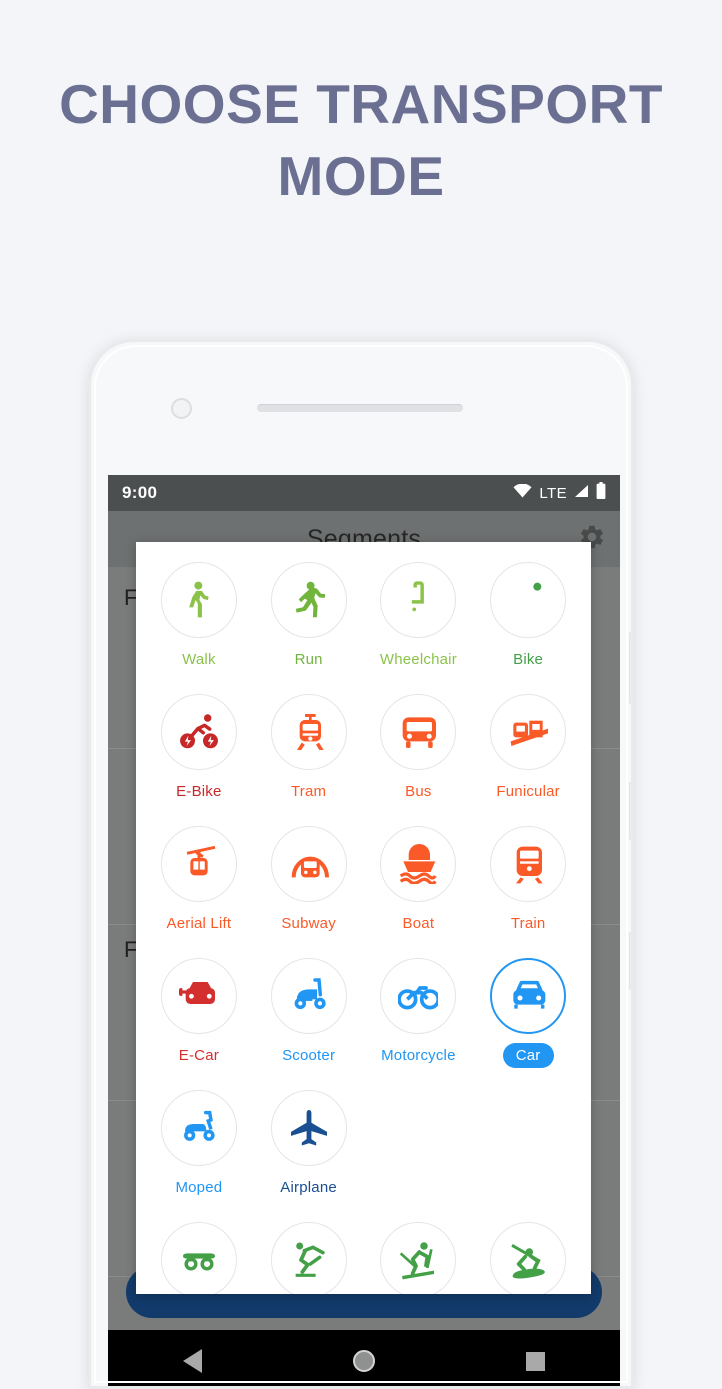 The image size is (722, 1389). What do you see at coordinates (199, 791) in the screenshot?
I see `transport-mode-label: E-Bike` at bounding box center [199, 791].